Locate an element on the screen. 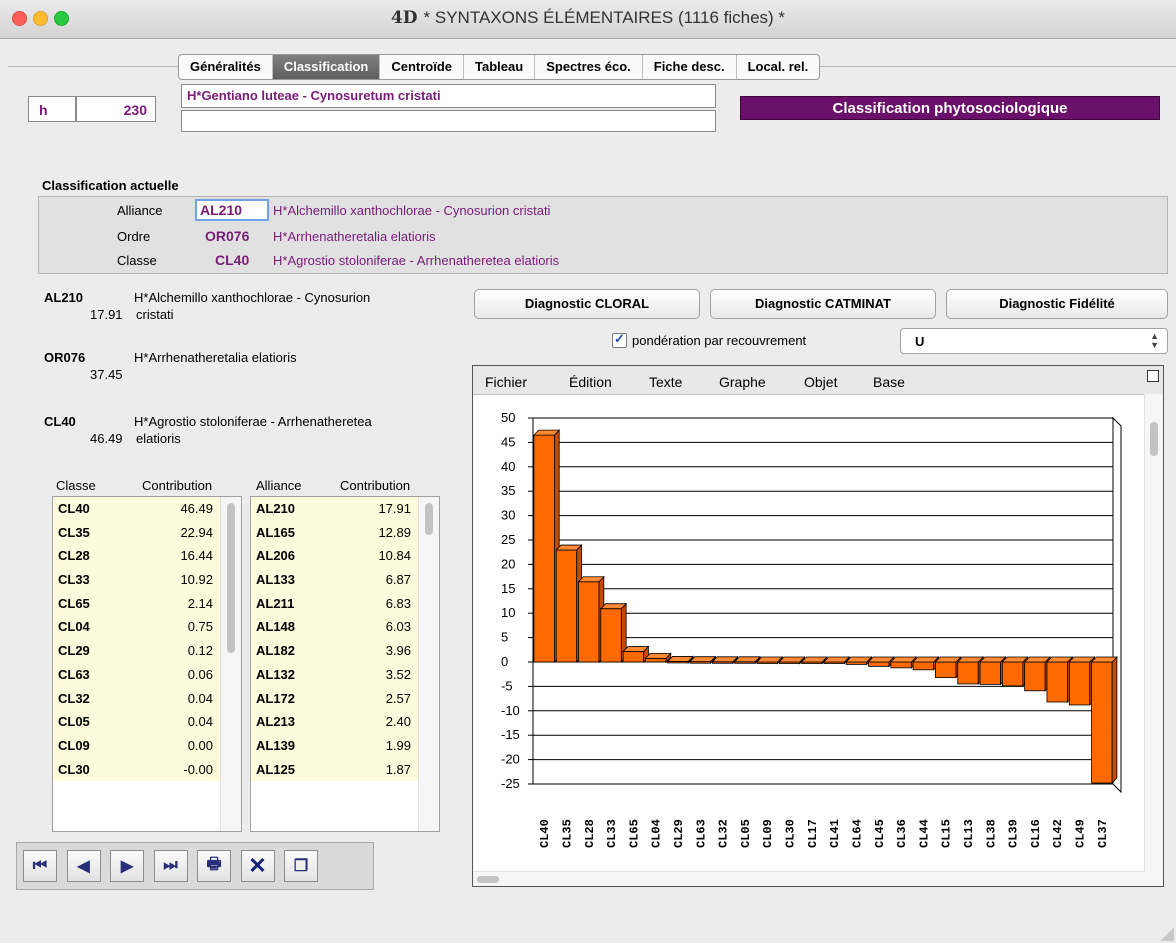 Image resolution: width=1176 pixels, height=943 pixels. chart-menu-5: Base is located at coordinates (889, 382).